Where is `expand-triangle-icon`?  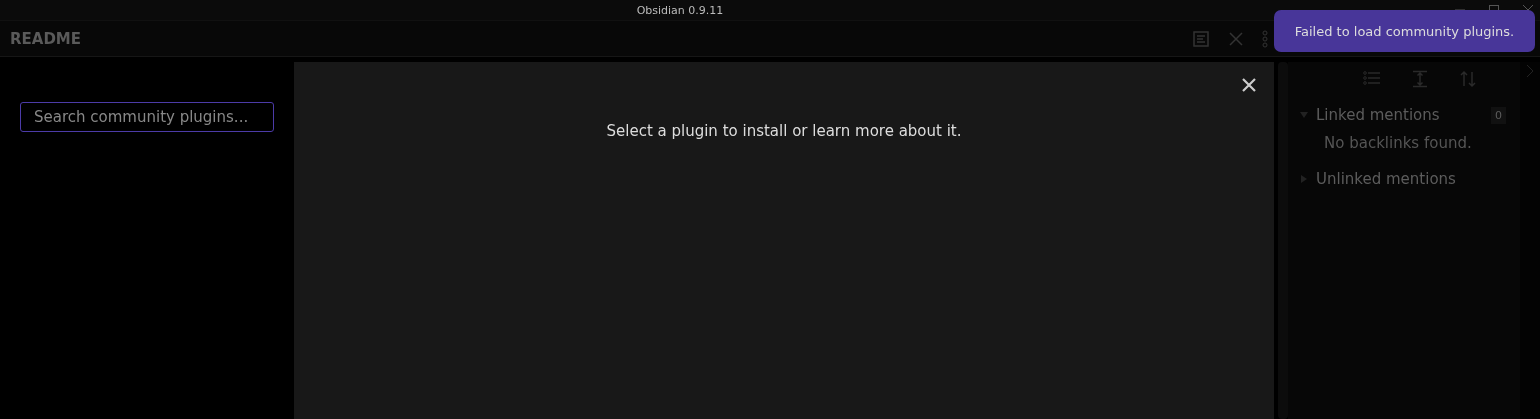
expand-triangle-icon is located at coordinates (1304, 179).